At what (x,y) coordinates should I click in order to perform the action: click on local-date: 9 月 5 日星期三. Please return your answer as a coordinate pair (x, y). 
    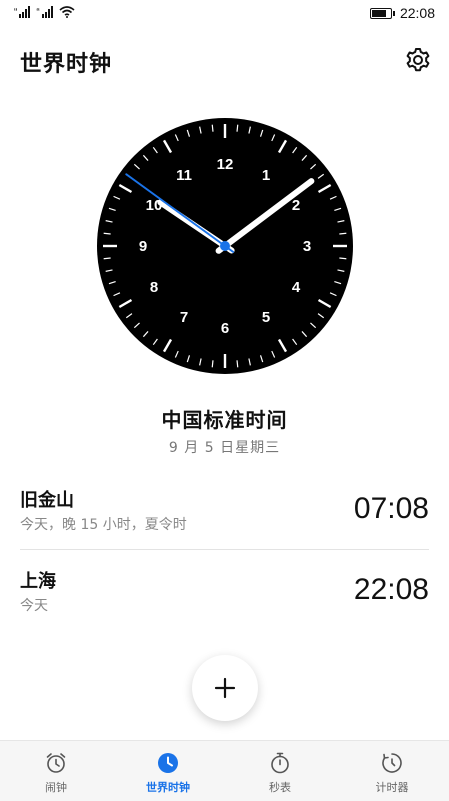
    Looking at the image, I should click on (224, 448).